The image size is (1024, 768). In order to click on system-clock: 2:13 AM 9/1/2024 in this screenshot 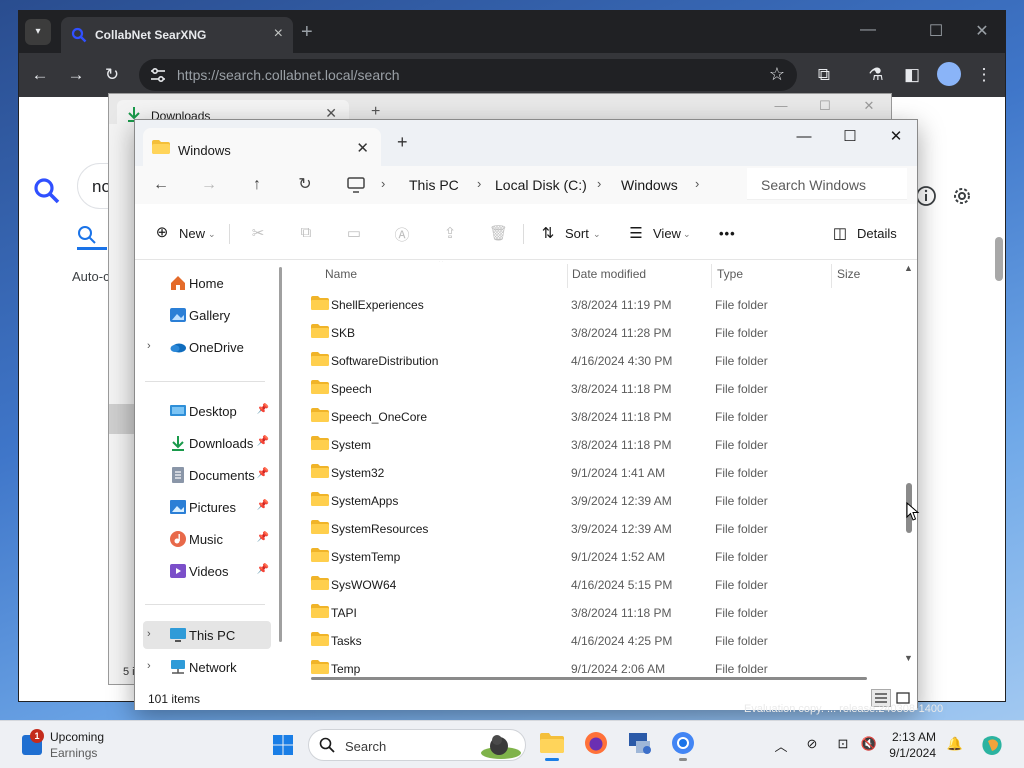, I will do `click(901, 745)`.